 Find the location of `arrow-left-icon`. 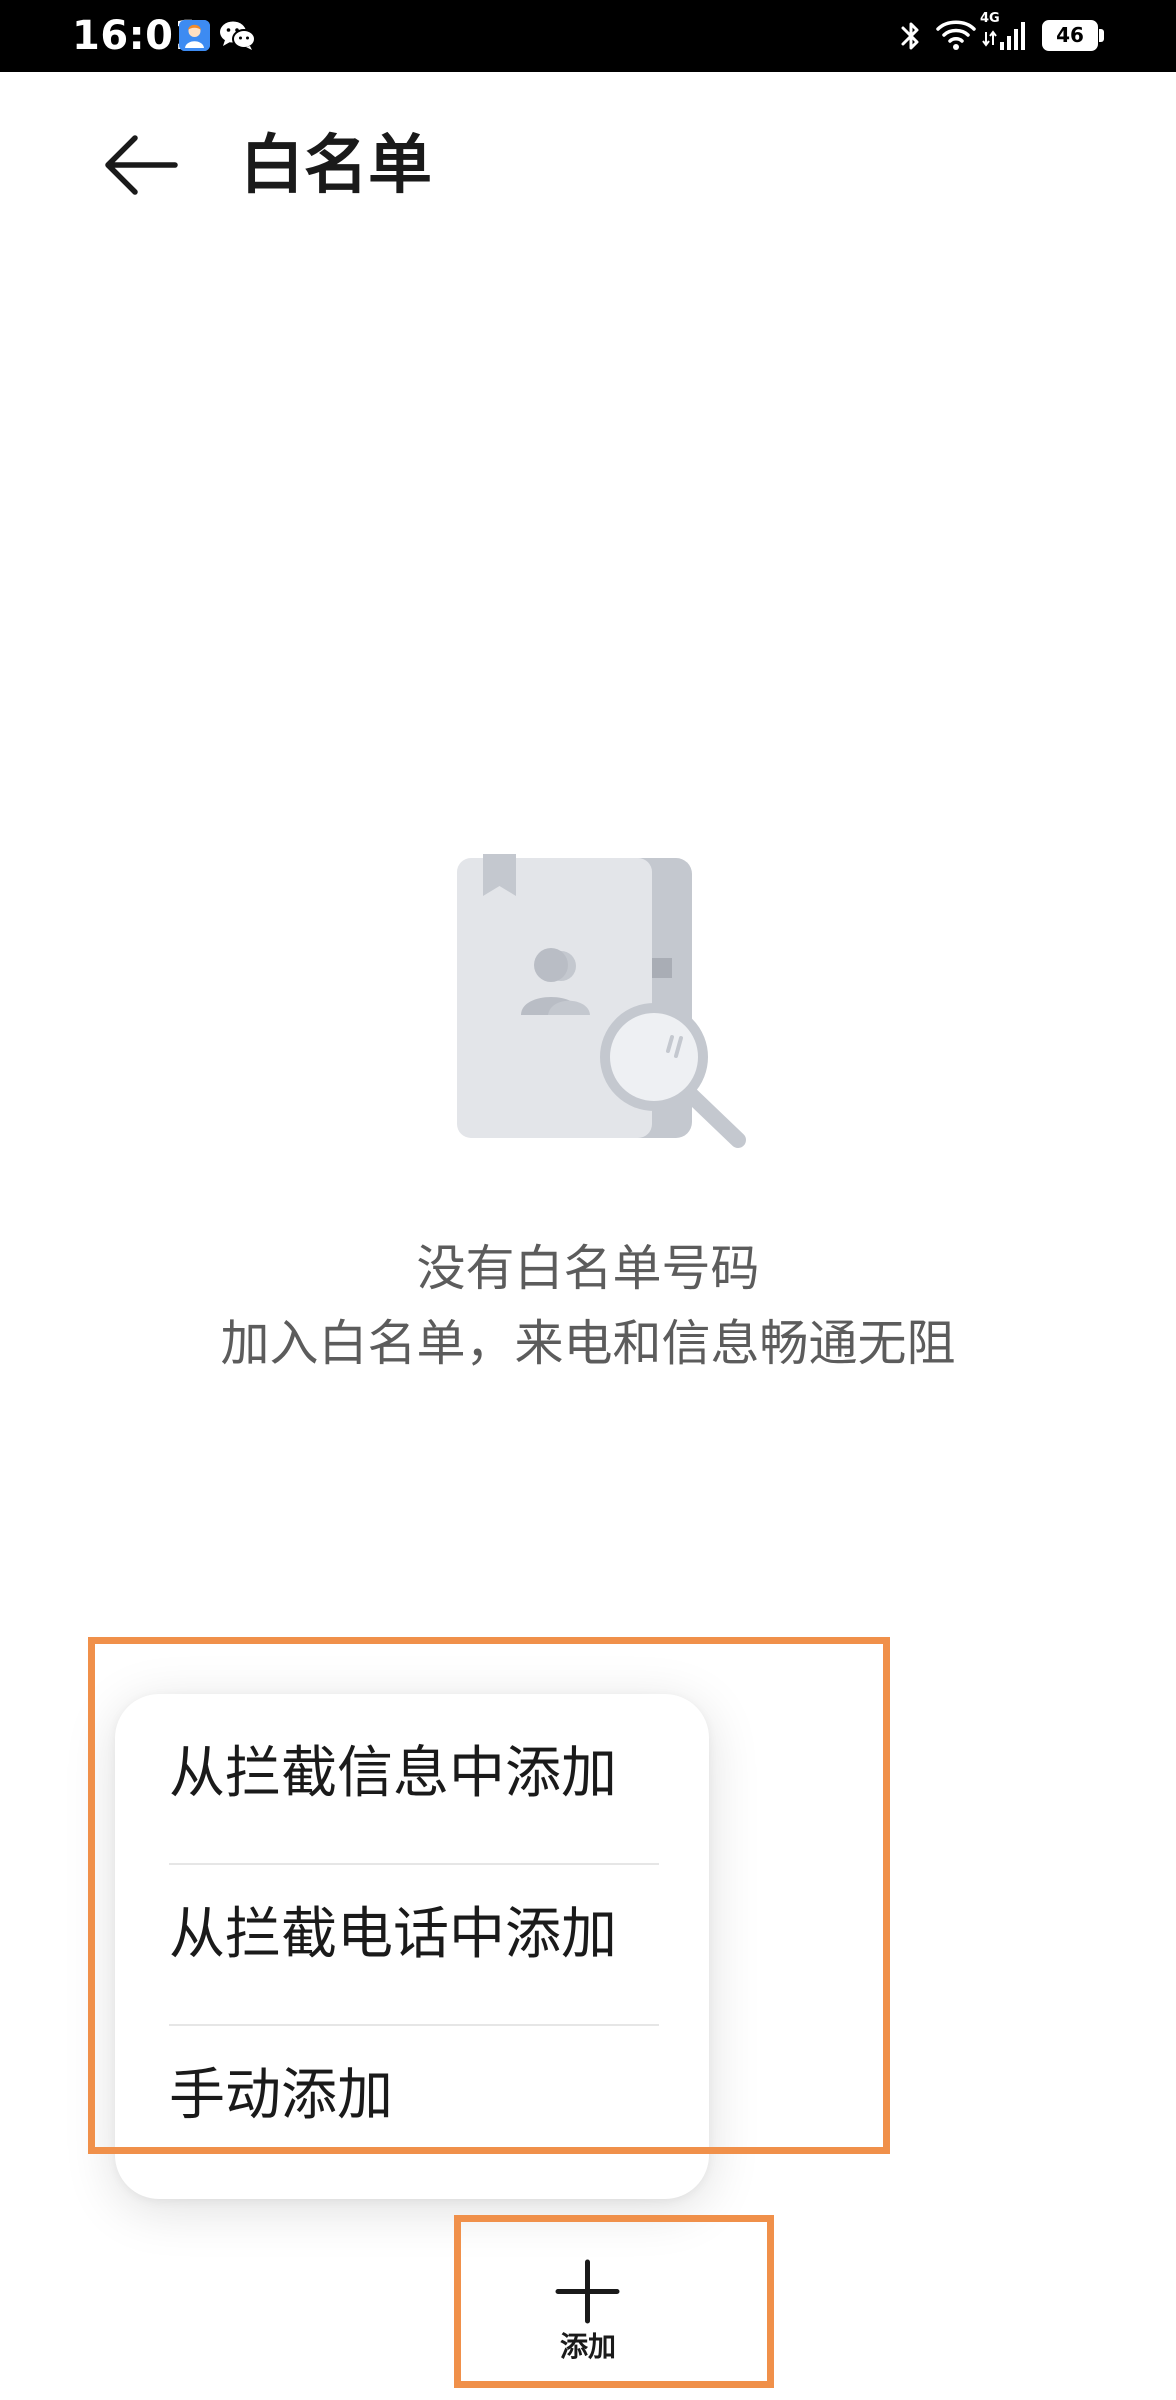

arrow-left-icon is located at coordinates (141, 165).